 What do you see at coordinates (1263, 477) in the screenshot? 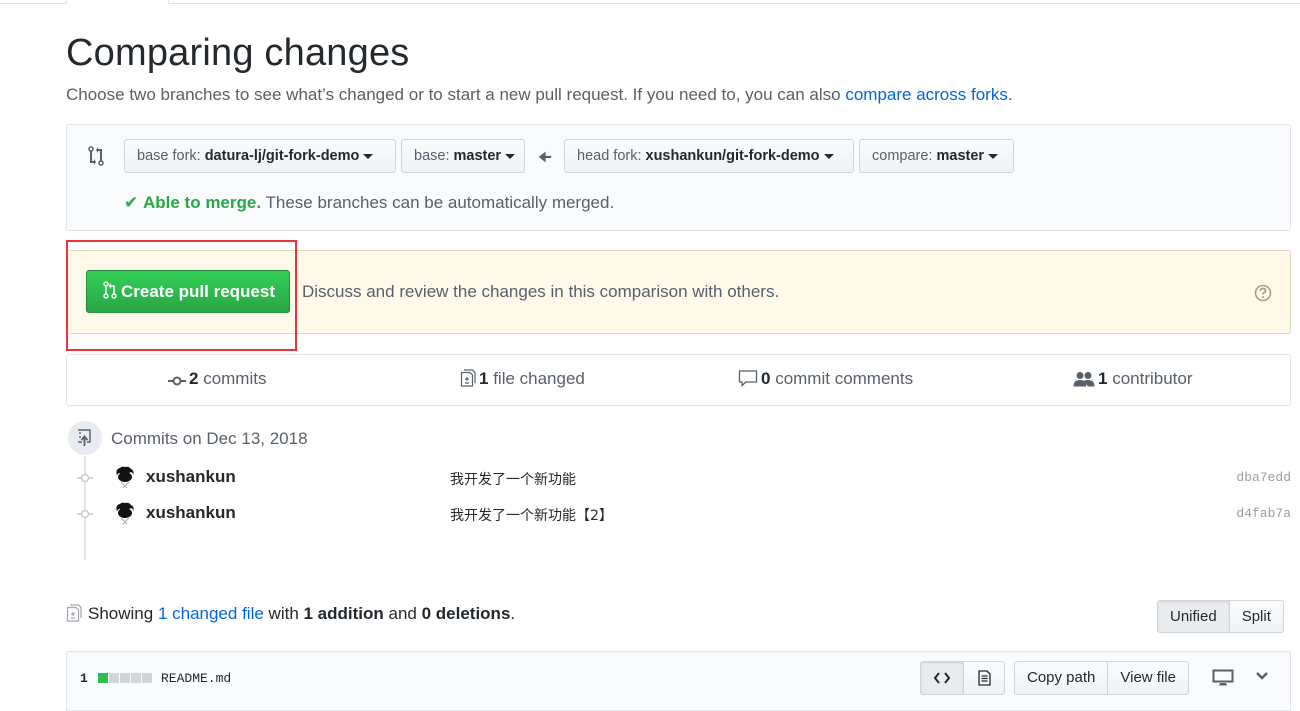
I see `commit-sha: dba7edd` at bounding box center [1263, 477].